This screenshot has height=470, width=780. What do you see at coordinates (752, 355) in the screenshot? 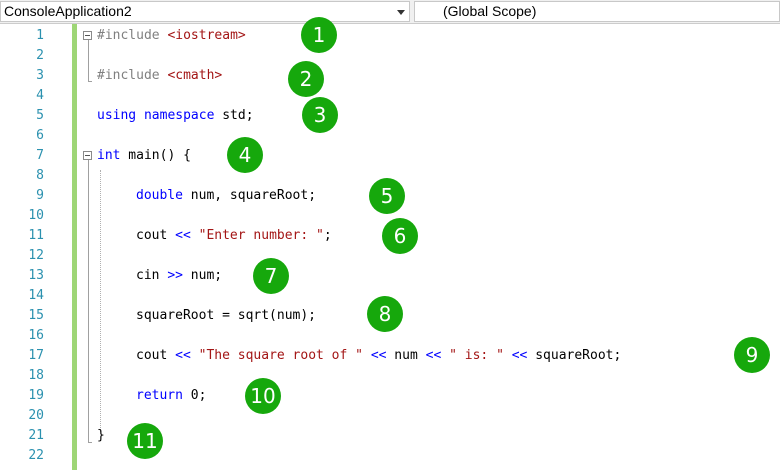
I see `callout-badge-9: 9` at bounding box center [752, 355].